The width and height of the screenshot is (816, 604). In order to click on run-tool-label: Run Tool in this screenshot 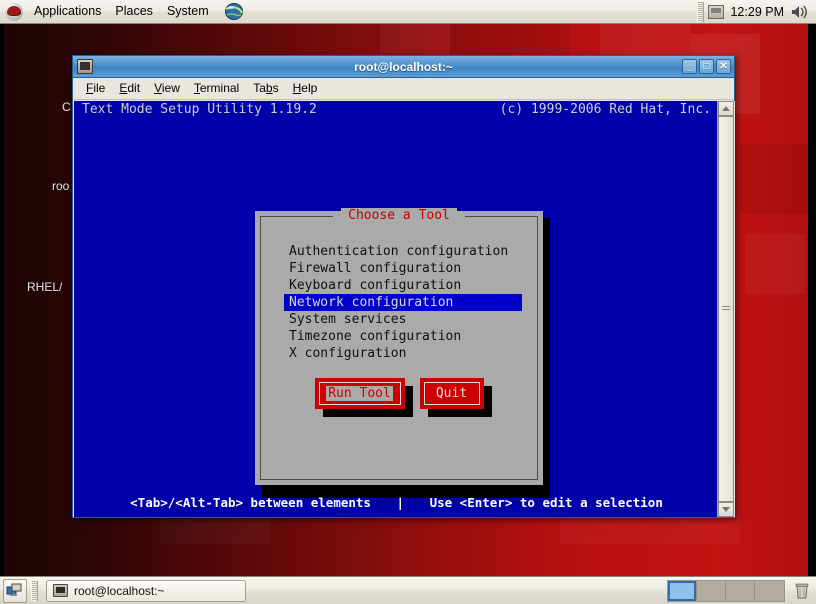, I will do `click(359, 393)`.